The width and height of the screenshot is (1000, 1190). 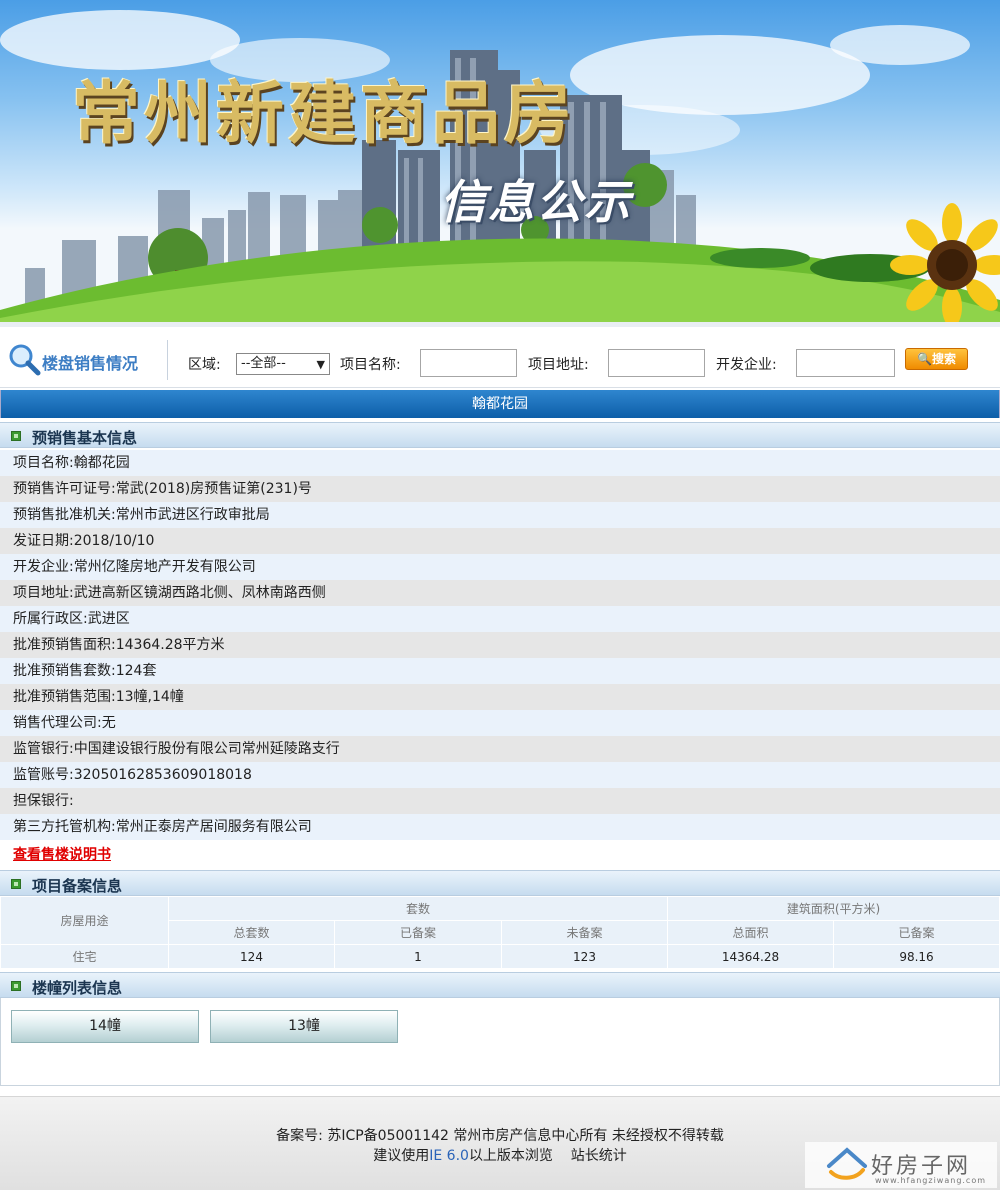 I want to click on building-14-button: 14幢, so click(x=105, y=1026).